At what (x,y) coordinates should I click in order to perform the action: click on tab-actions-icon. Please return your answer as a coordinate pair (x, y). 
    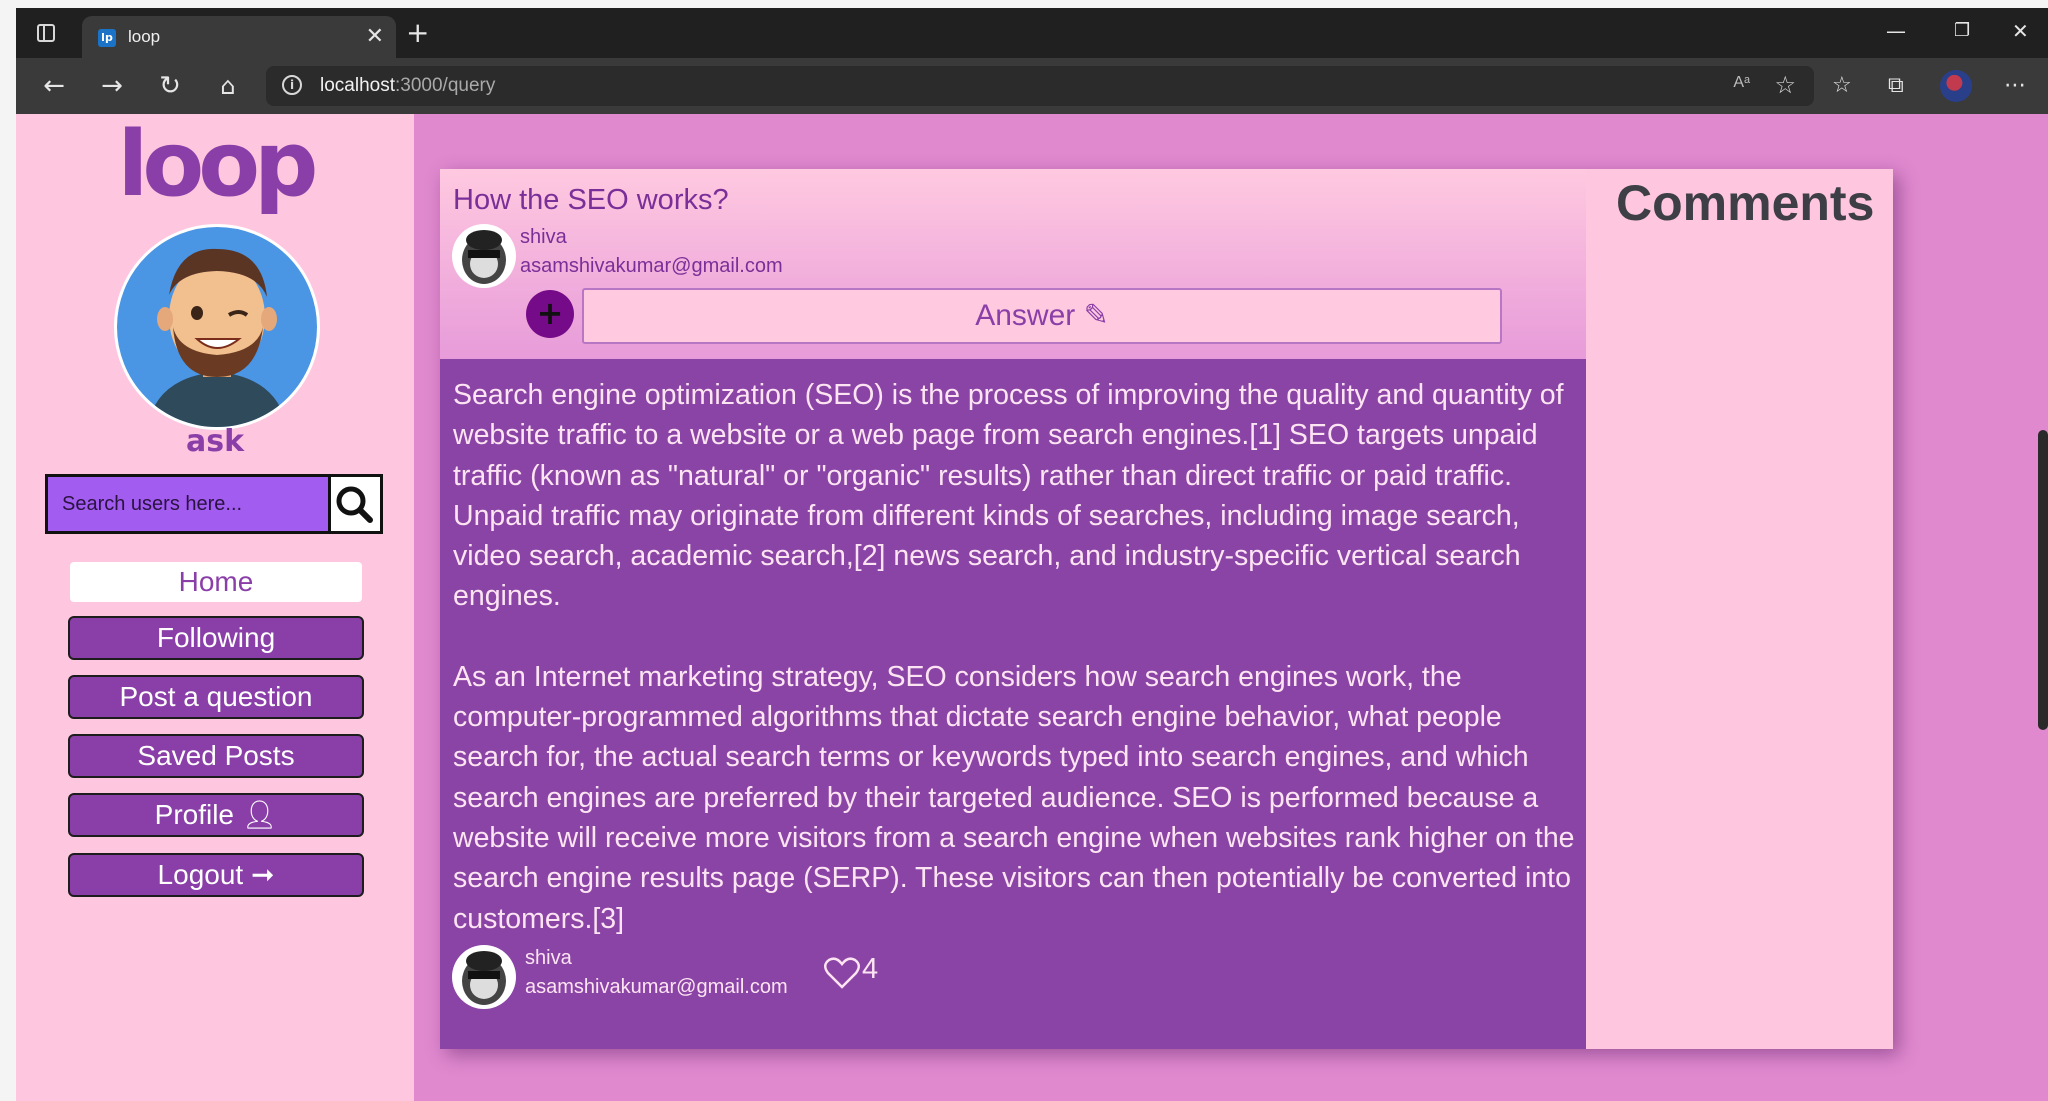
    Looking at the image, I should click on (47, 34).